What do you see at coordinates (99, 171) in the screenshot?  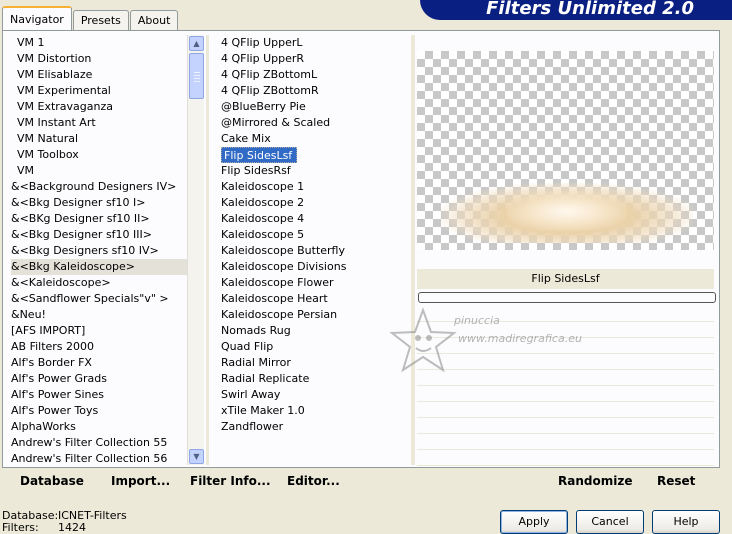 I see `category-item: VM` at bounding box center [99, 171].